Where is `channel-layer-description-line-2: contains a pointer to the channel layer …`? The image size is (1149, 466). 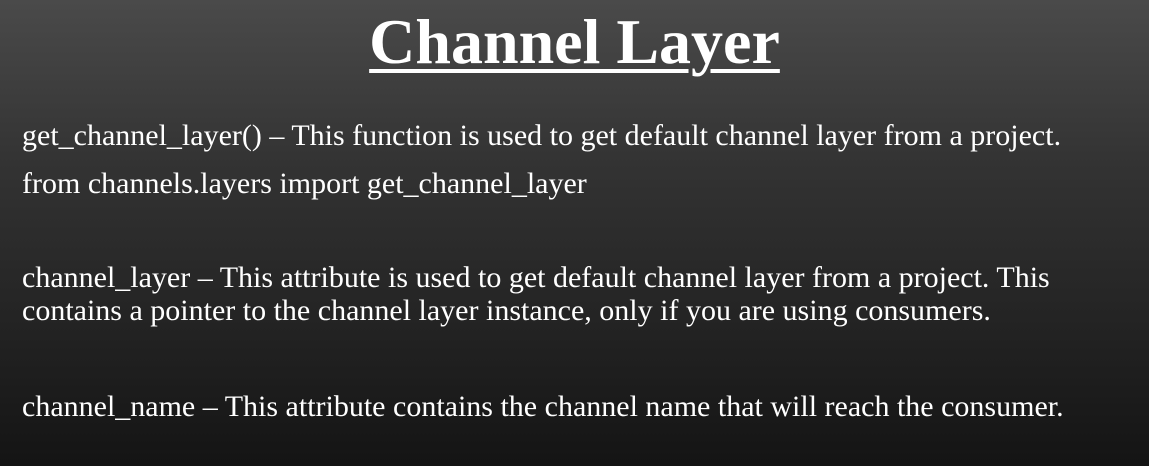
channel-layer-description-line-2: contains a pointer to the channel layer … is located at coordinates (506, 310).